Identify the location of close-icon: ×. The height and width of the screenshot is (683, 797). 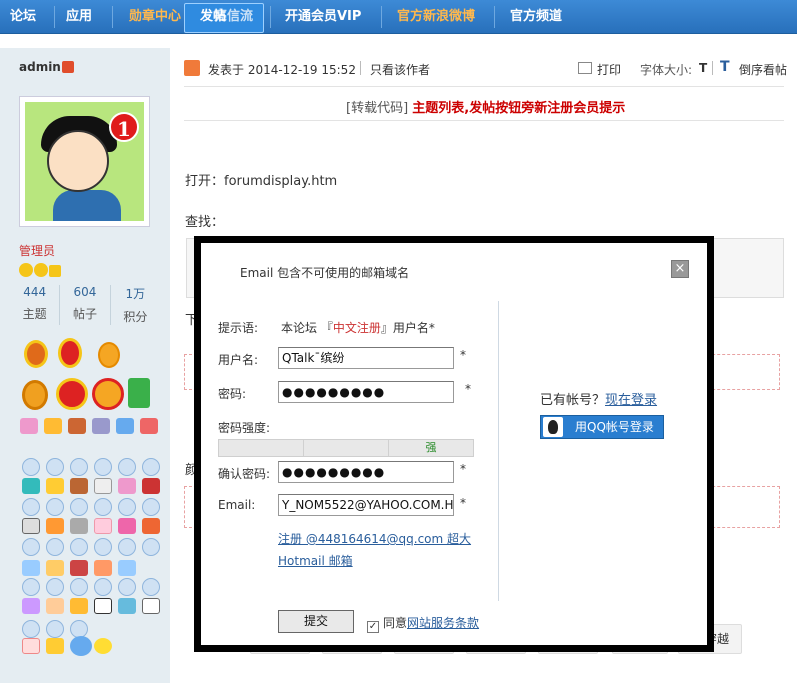
(680, 269).